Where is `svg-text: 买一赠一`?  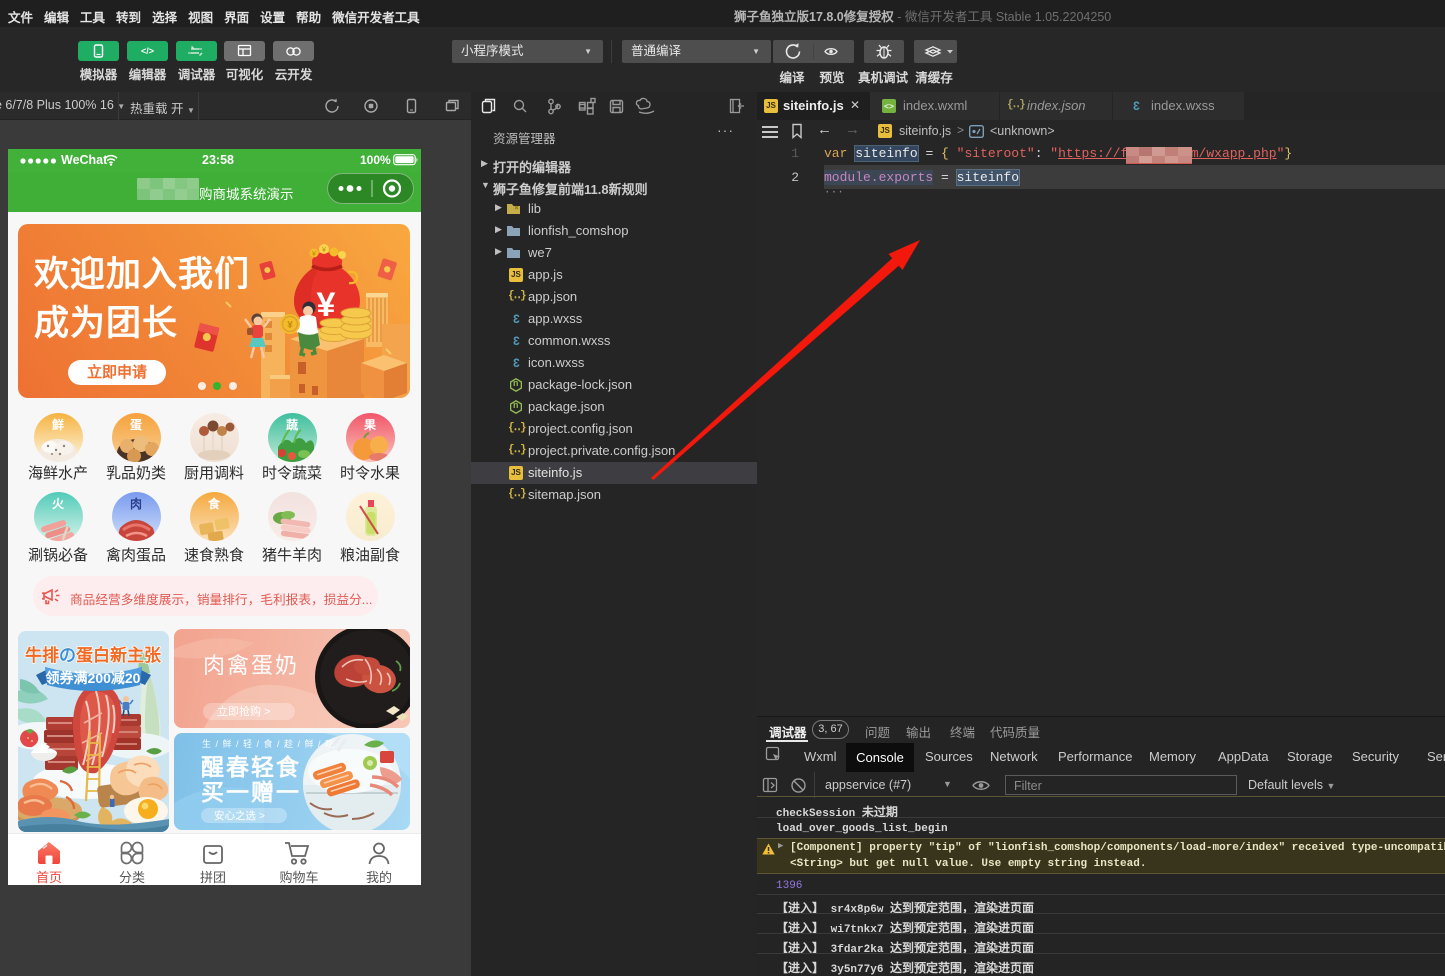 svg-text: 买一赠一 is located at coordinates (251, 792).